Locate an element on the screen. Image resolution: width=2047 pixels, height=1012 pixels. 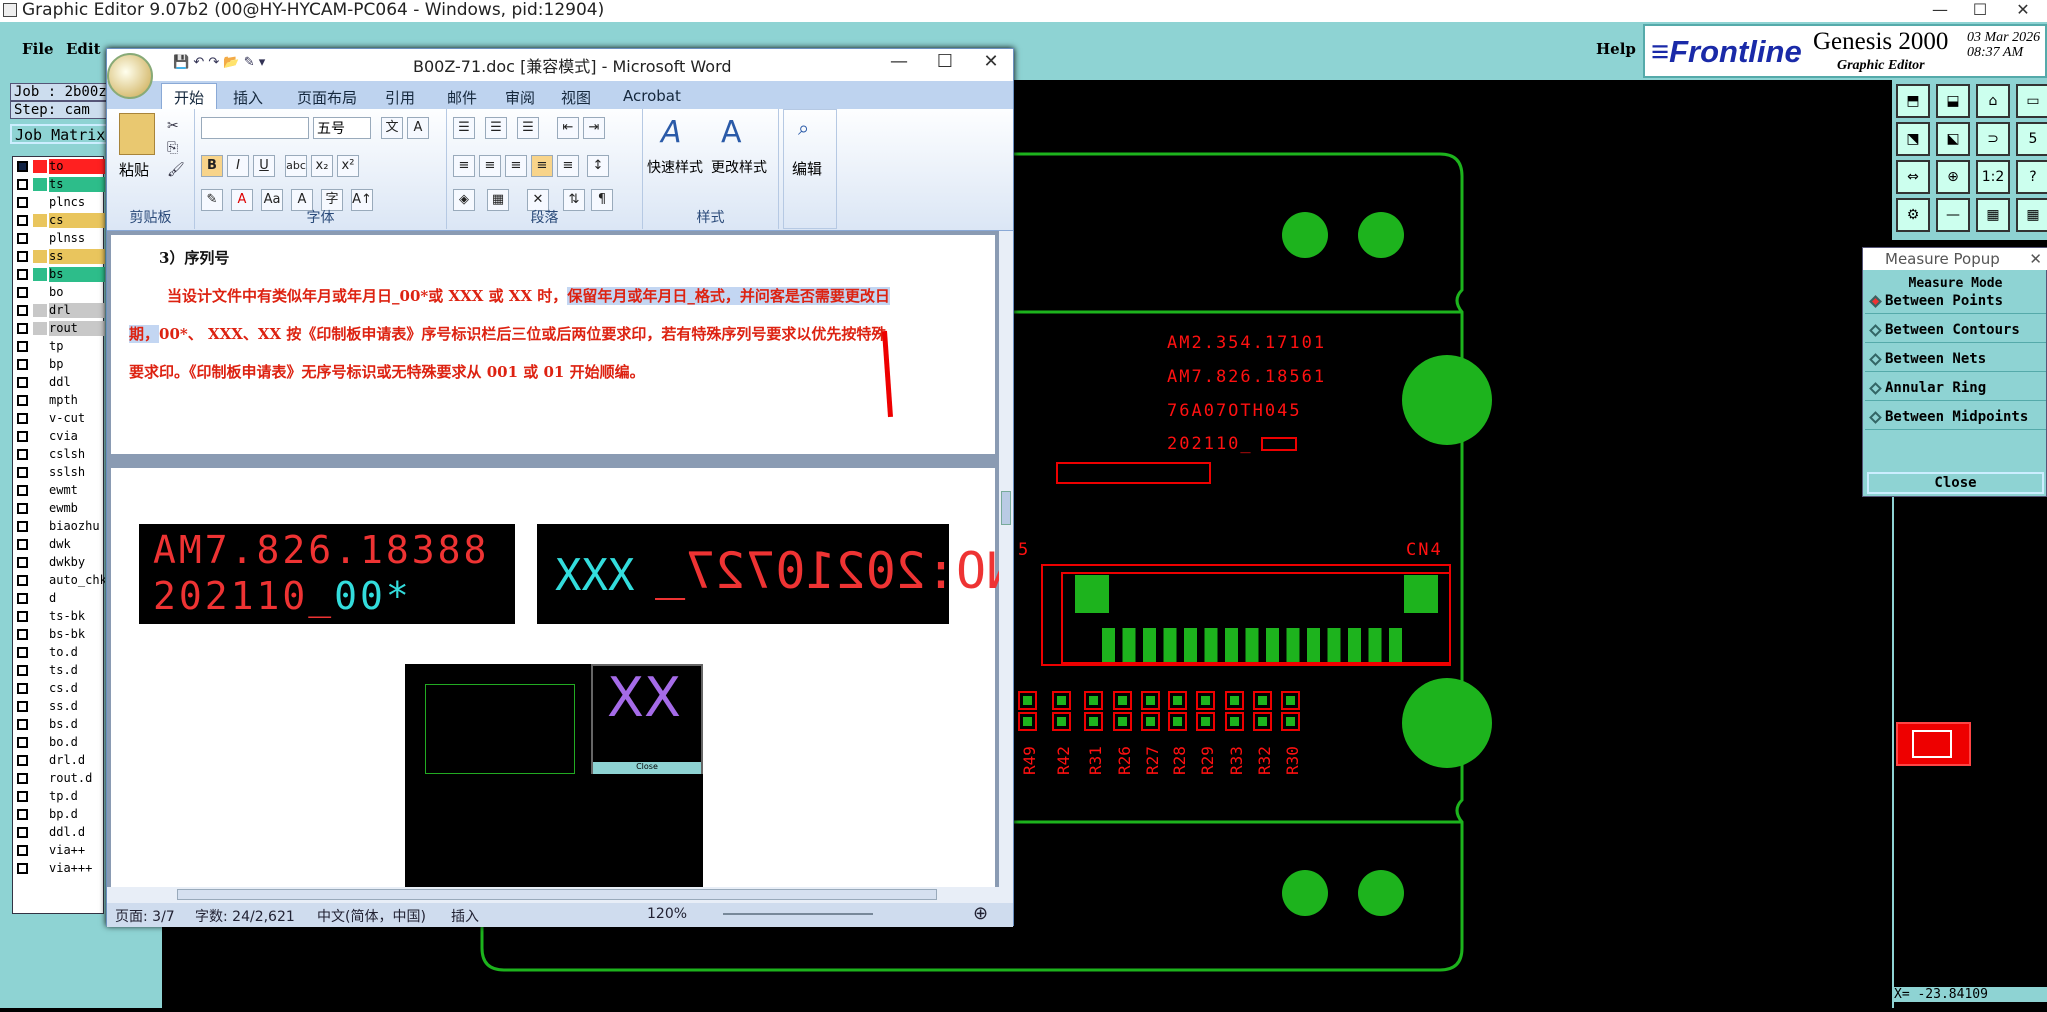
tool-button: ⬕ is located at coordinates (1953, 139).